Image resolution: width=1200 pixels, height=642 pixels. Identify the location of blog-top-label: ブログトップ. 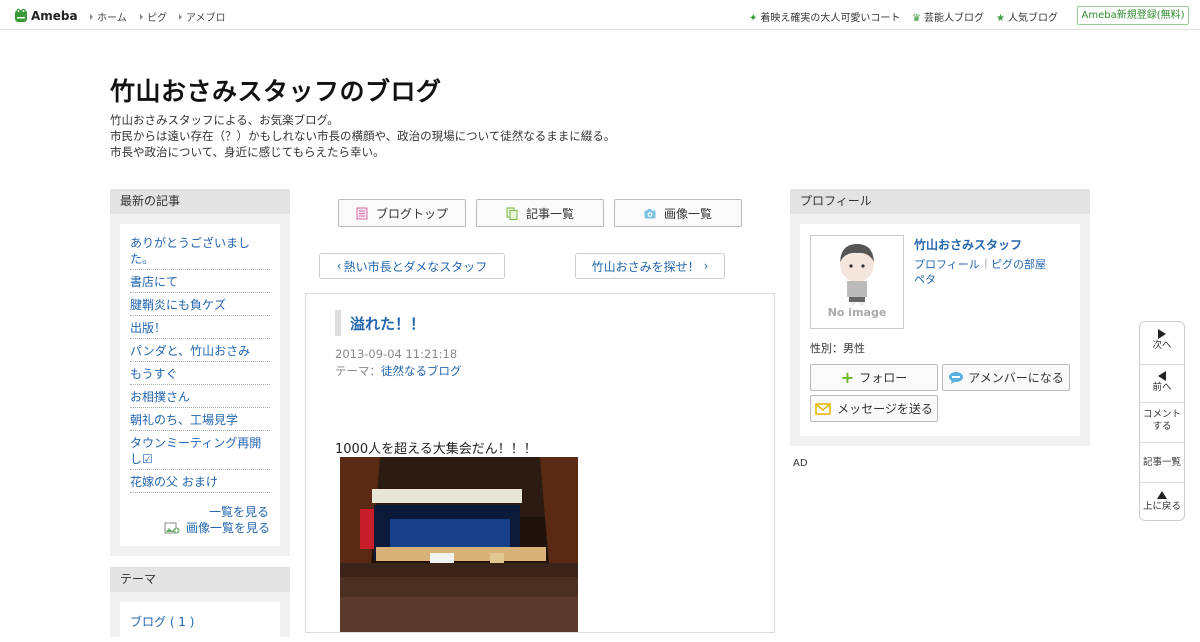
(411, 213).